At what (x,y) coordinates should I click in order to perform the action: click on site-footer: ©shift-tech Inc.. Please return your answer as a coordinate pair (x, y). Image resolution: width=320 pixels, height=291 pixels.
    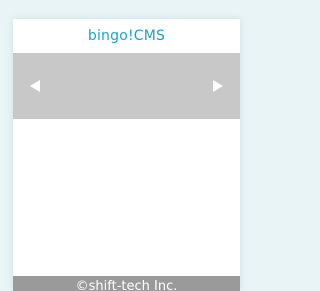
    Looking at the image, I should click on (126, 283).